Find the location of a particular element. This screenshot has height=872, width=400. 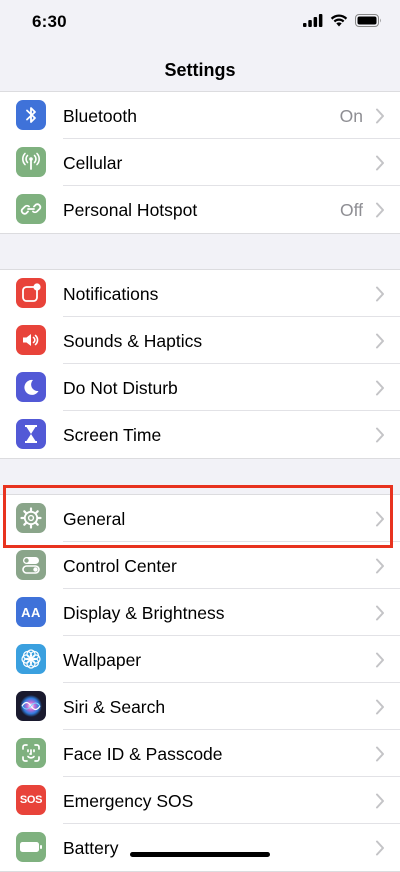

toggles-icon is located at coordinates (31, 565).